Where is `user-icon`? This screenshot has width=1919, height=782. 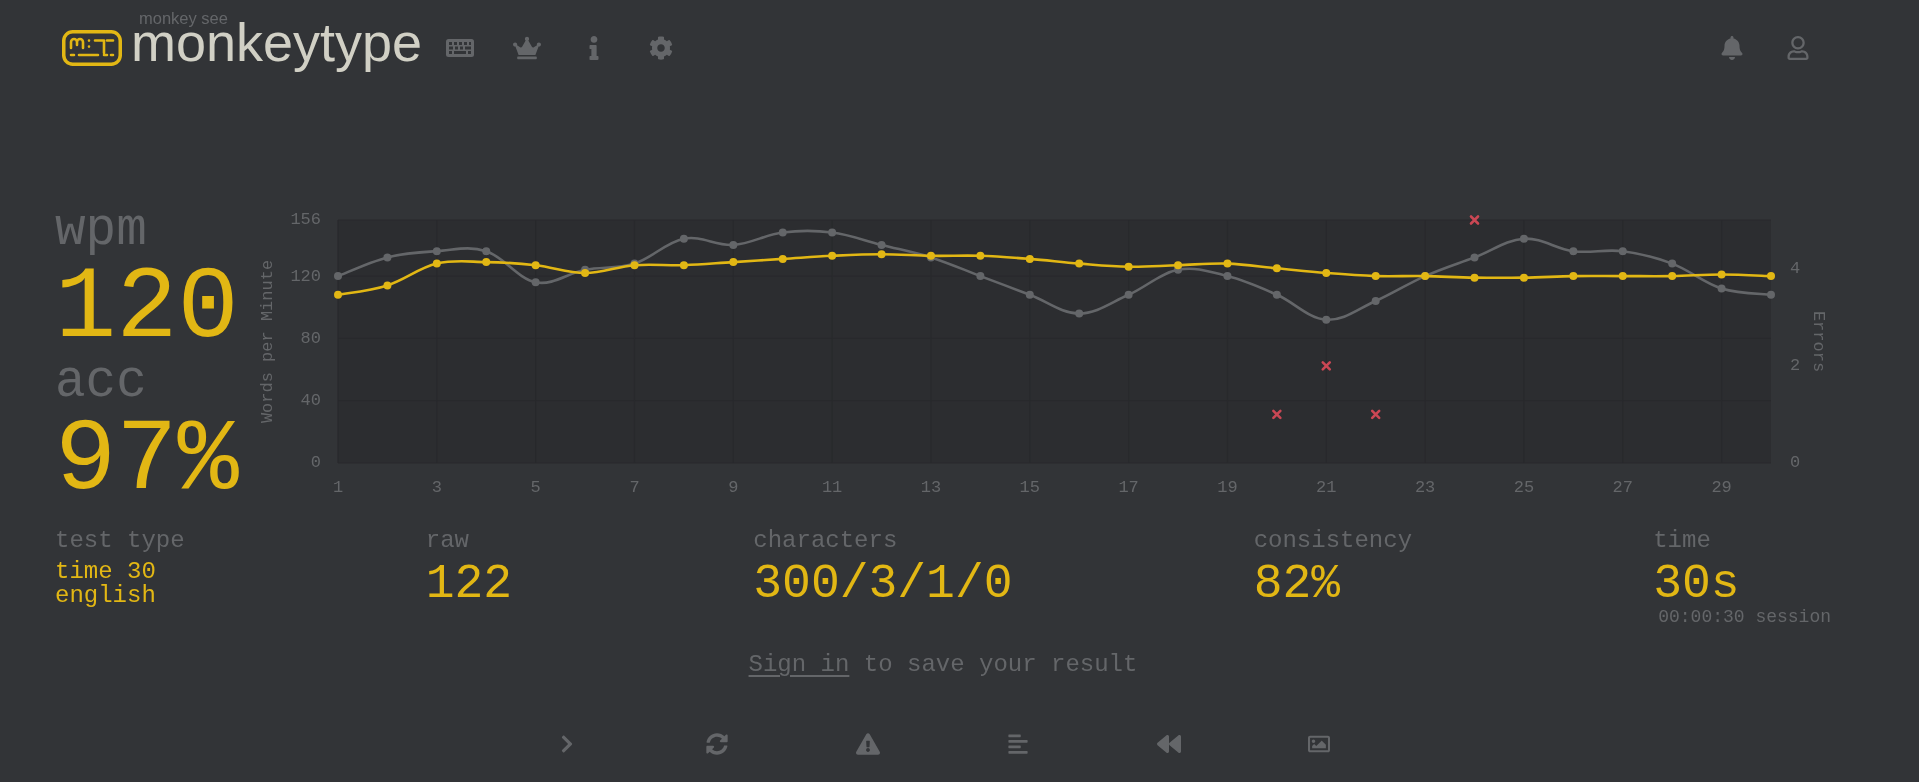 user-icon is located at coordinates (1798, 48).